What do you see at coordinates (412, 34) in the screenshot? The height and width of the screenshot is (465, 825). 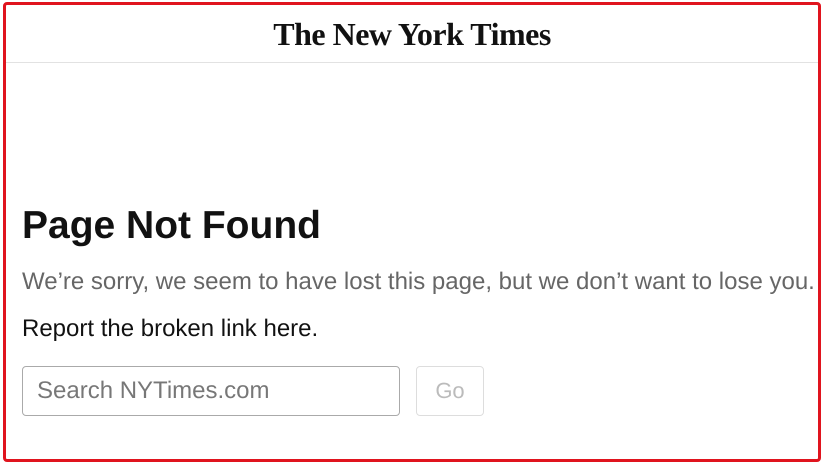 I see `logo: The New York Times` at bounding box center [412, 34].